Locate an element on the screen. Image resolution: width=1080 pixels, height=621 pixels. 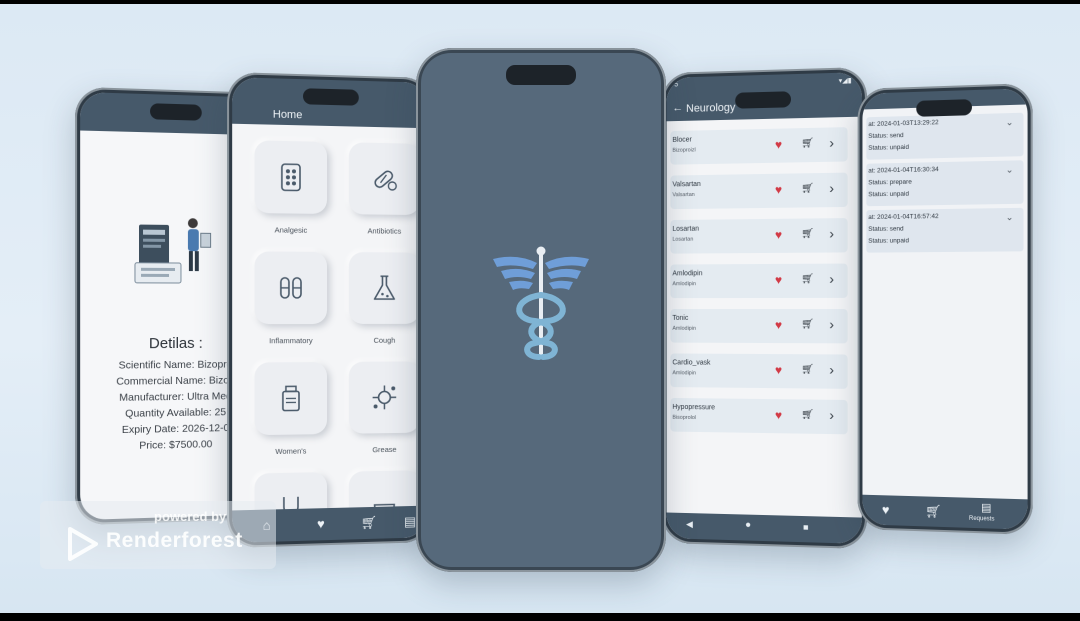
list-item: Valsartan Valsartan ♥ 🛒︎ › is located at coordinates (758, 191).